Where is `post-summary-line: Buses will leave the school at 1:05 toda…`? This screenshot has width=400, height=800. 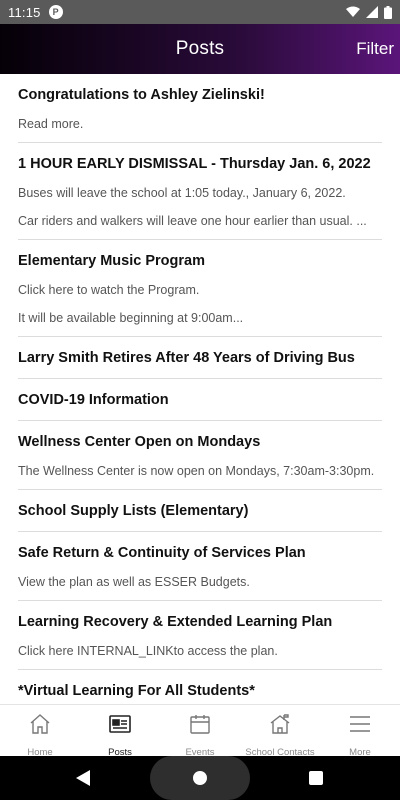
post-summary-line: Buses will leave the school at 1:05 toda… is located at coordinates (182, 193).